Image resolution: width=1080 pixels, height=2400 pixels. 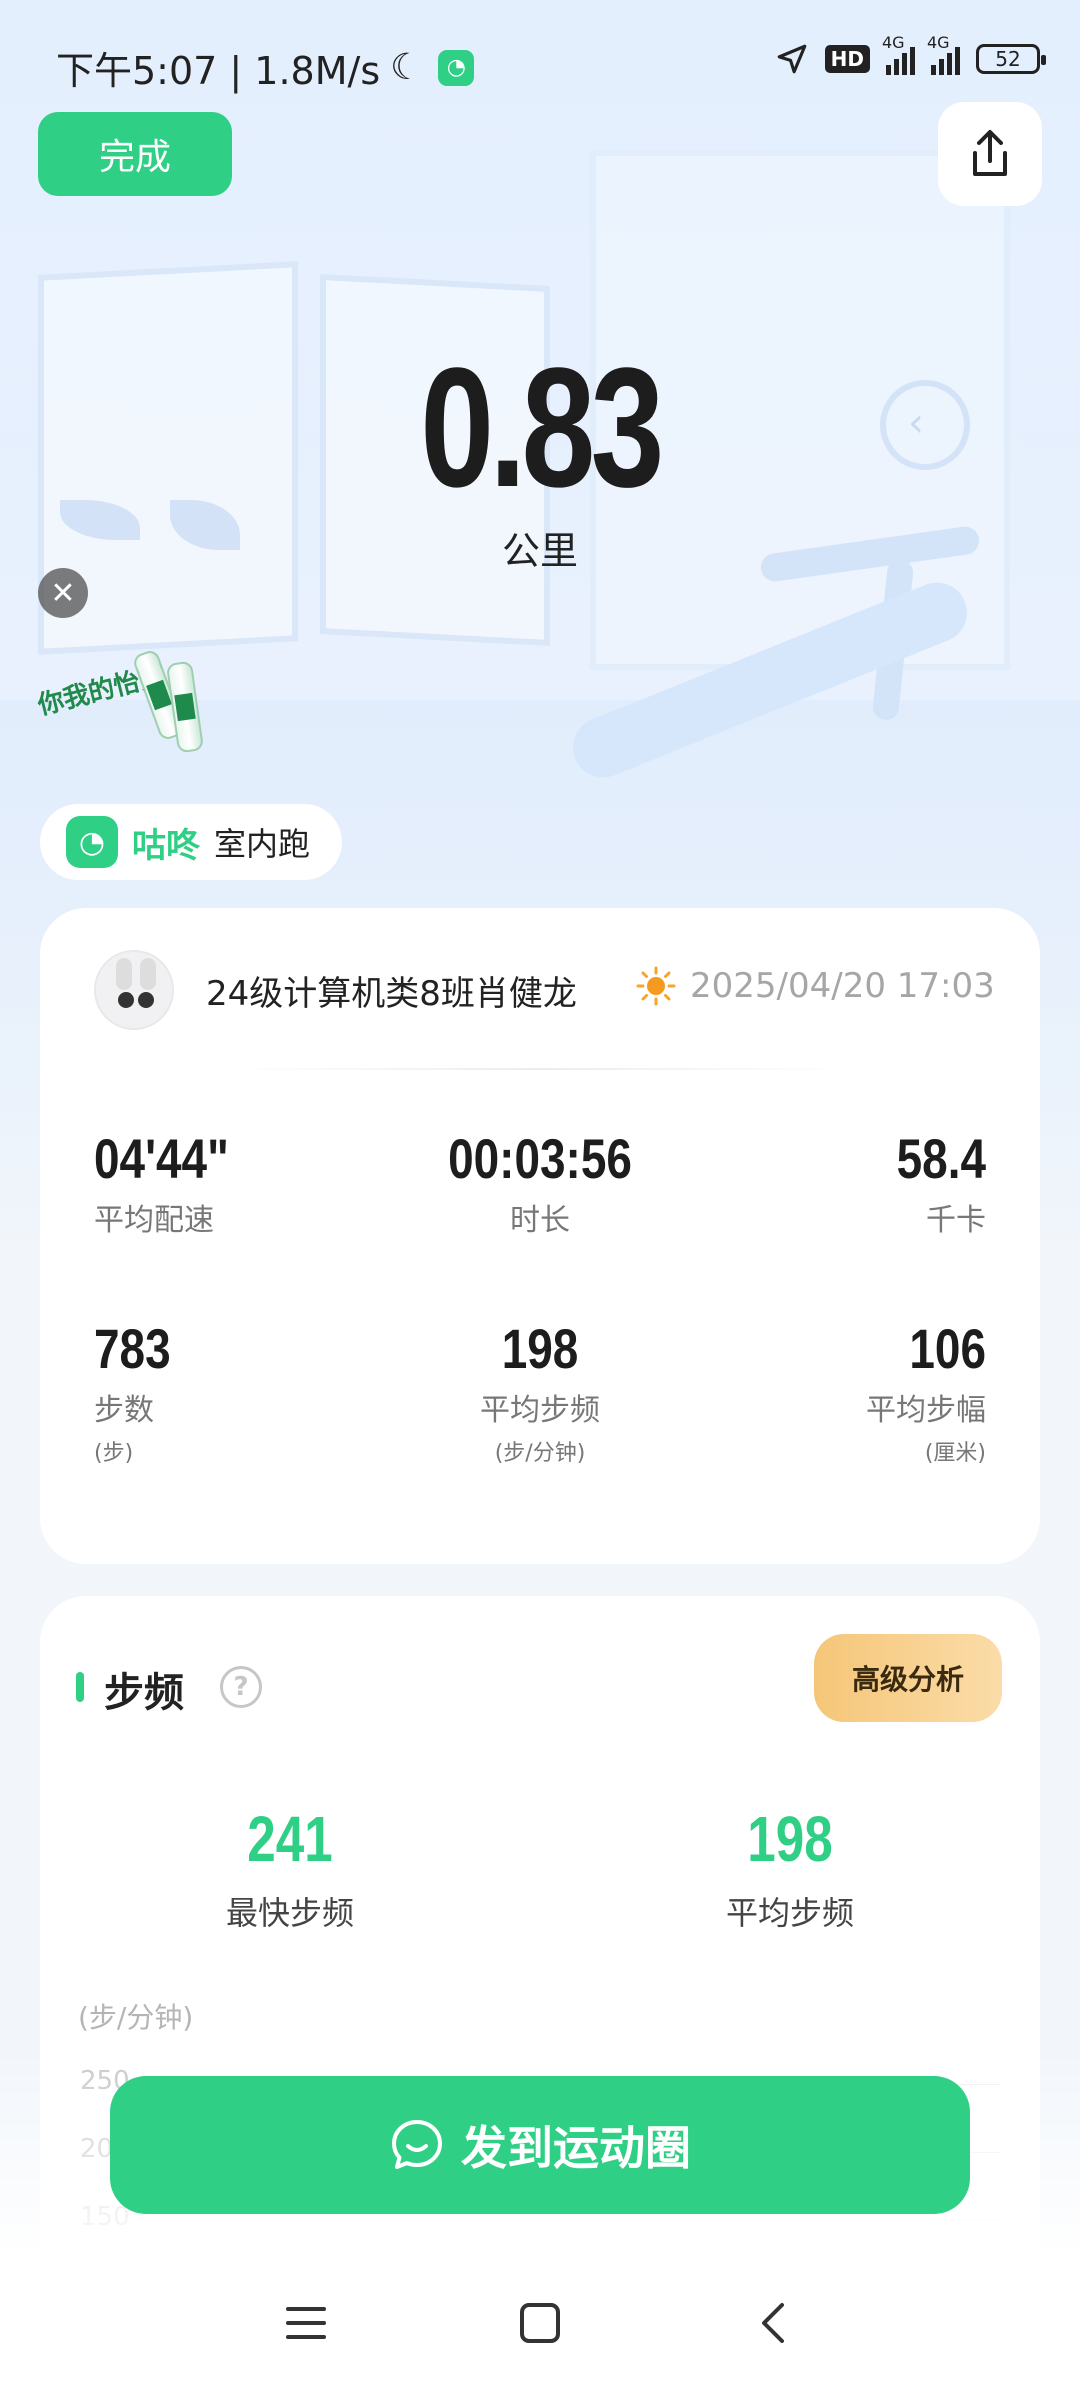 I want to click on post-to-feed-button: 发到运动圈, so click(x=540, y=2145).